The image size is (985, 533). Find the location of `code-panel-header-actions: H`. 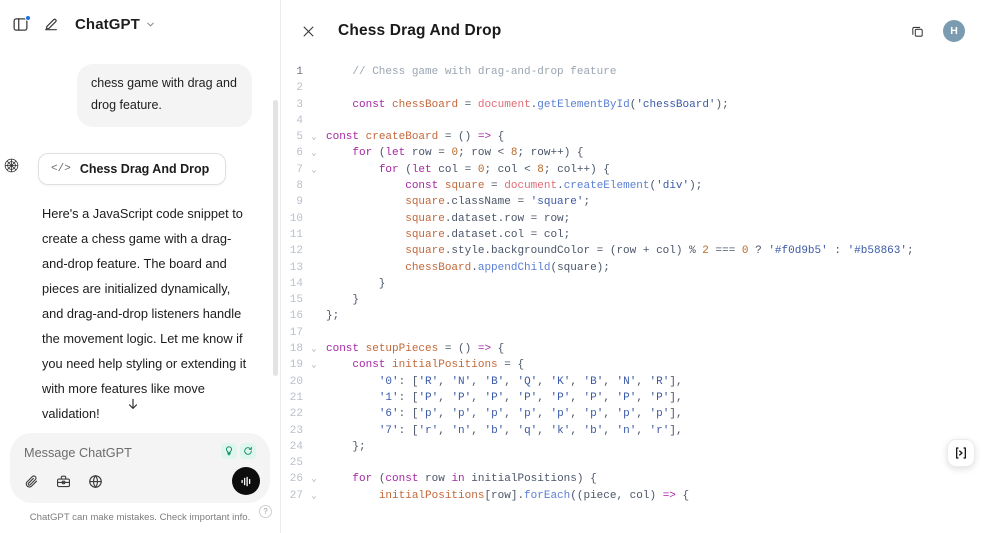

code-panel-header-actions: H is located at coordinates (937, 31).